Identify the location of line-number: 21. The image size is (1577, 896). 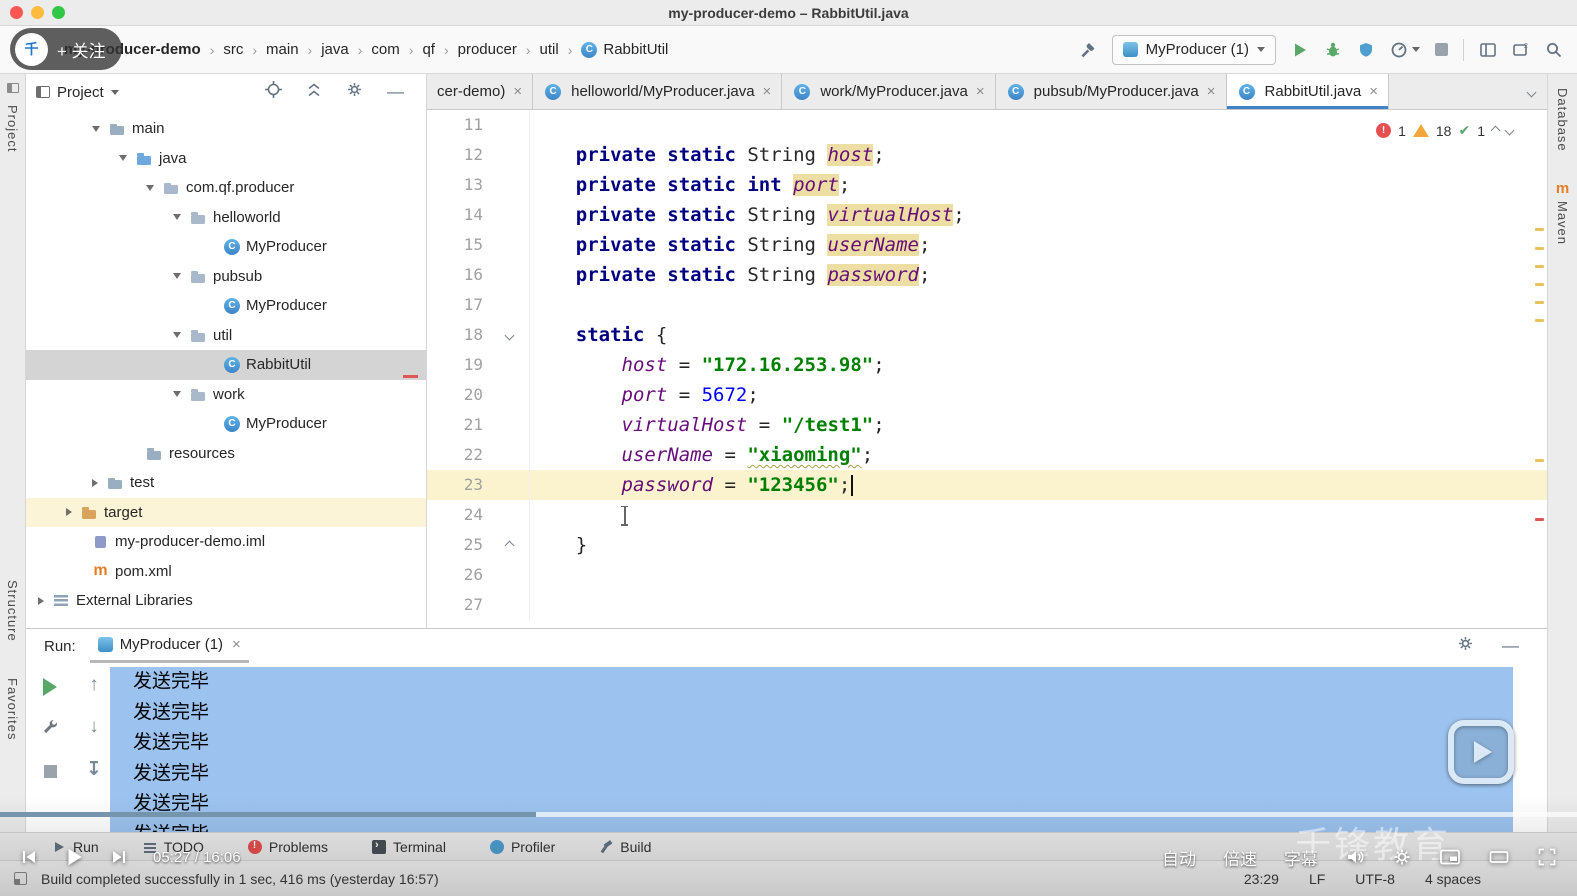
(458, 425).